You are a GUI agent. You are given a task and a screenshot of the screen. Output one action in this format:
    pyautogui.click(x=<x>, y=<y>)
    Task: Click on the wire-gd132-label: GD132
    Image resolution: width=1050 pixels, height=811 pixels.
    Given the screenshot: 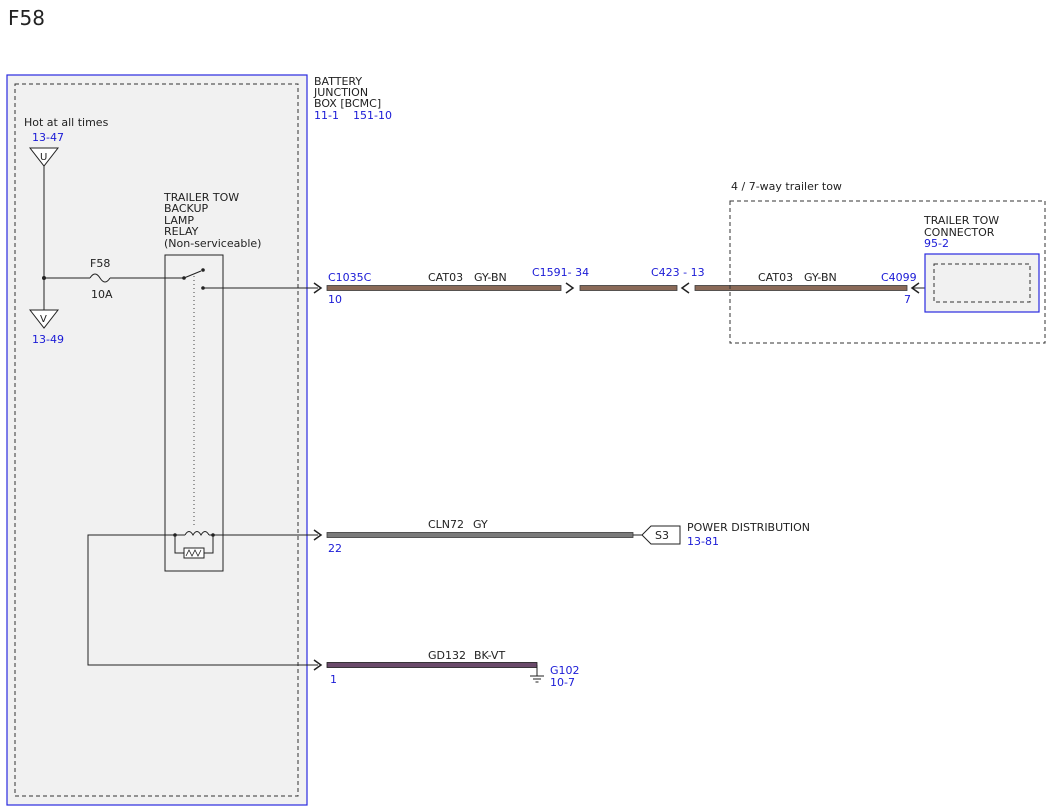 What is the action you would take?
    pyautogui.click(x=447, y=655)
    